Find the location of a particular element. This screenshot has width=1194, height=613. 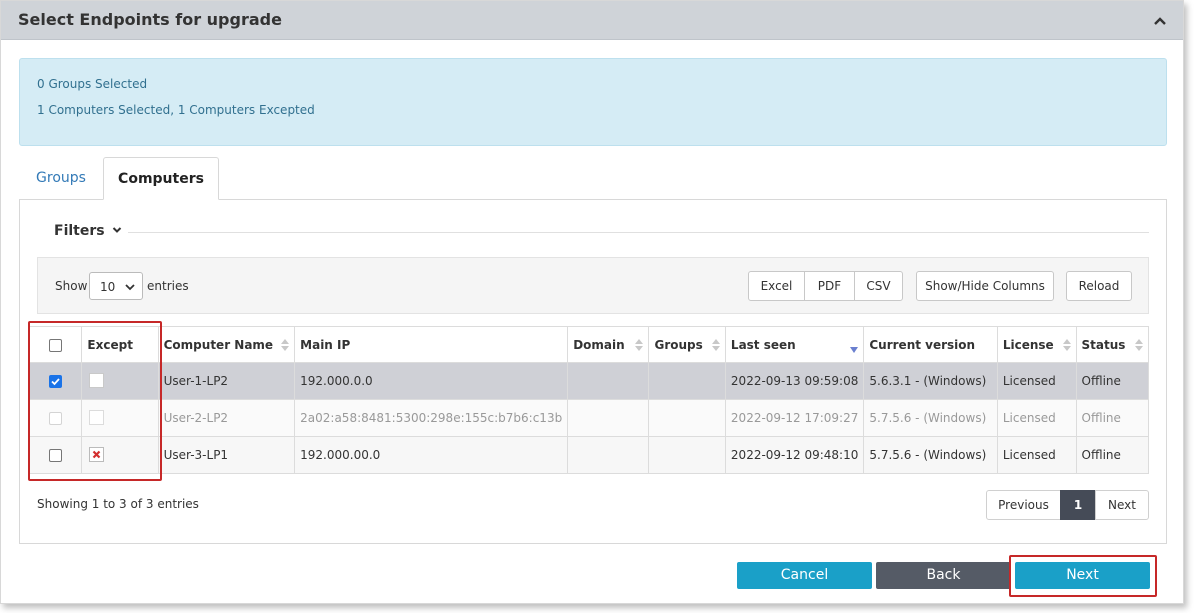

show-label: Show is located at coordinates (71, 286).